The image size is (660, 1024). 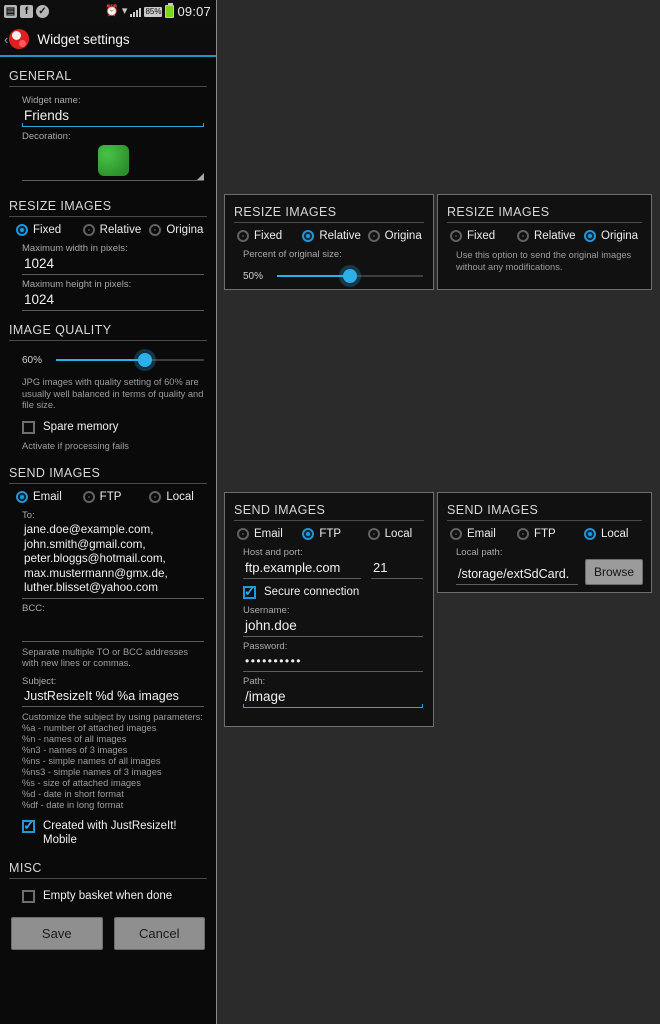 What do you see at coordinates (130, 360) in the screenshot?
I see `quality-slider` at bounding box center [130, 360].